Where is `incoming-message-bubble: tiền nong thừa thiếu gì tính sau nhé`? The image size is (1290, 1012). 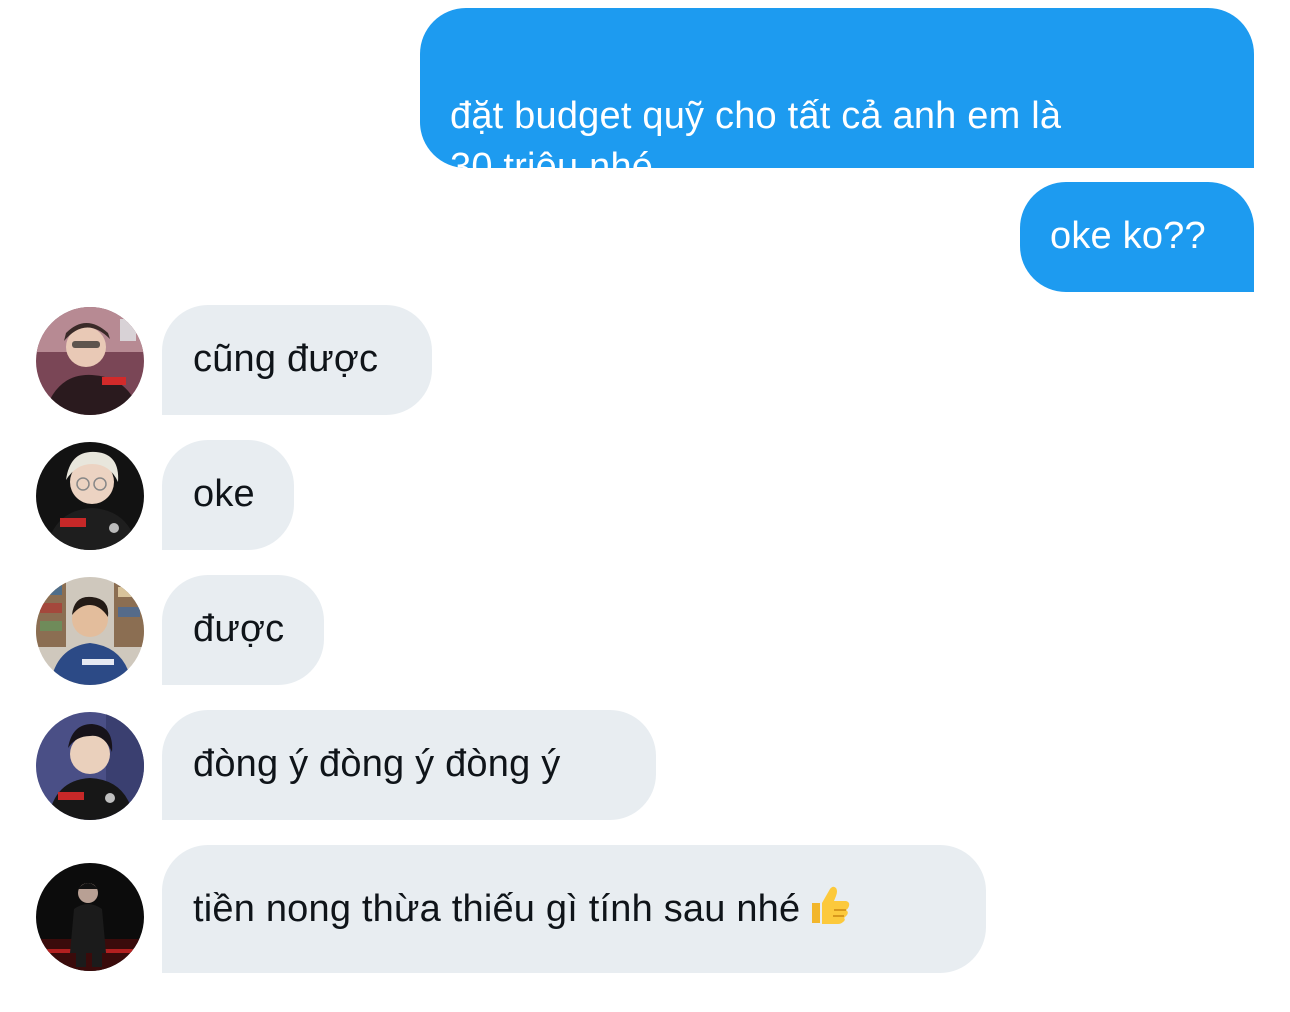 incoming-message-bubble: tiền nong thừa thiếu gì tính sau nhé is located at coordinates (574, 909).